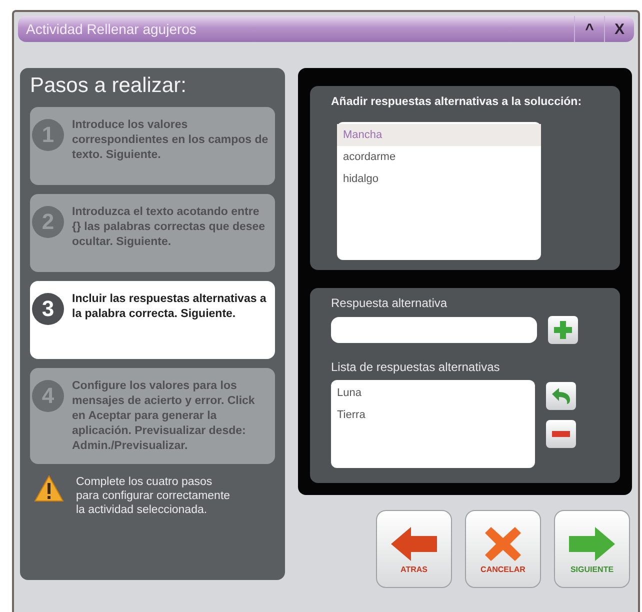 This screenshot has width=642, height=612. I want to click on minimize-button: ^, so click(589, 29).